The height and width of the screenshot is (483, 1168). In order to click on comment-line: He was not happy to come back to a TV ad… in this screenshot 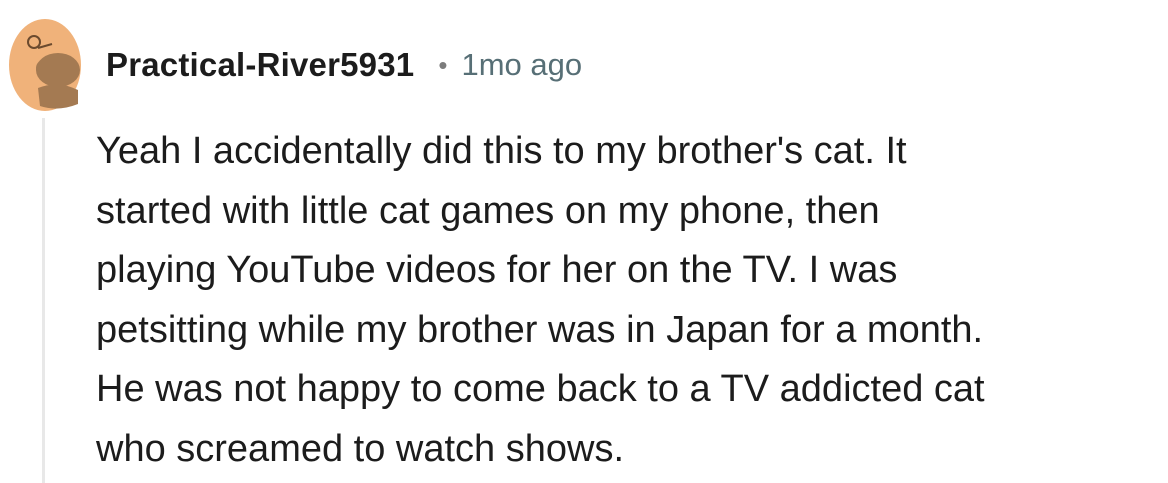, I will do `click(540, 389)`.